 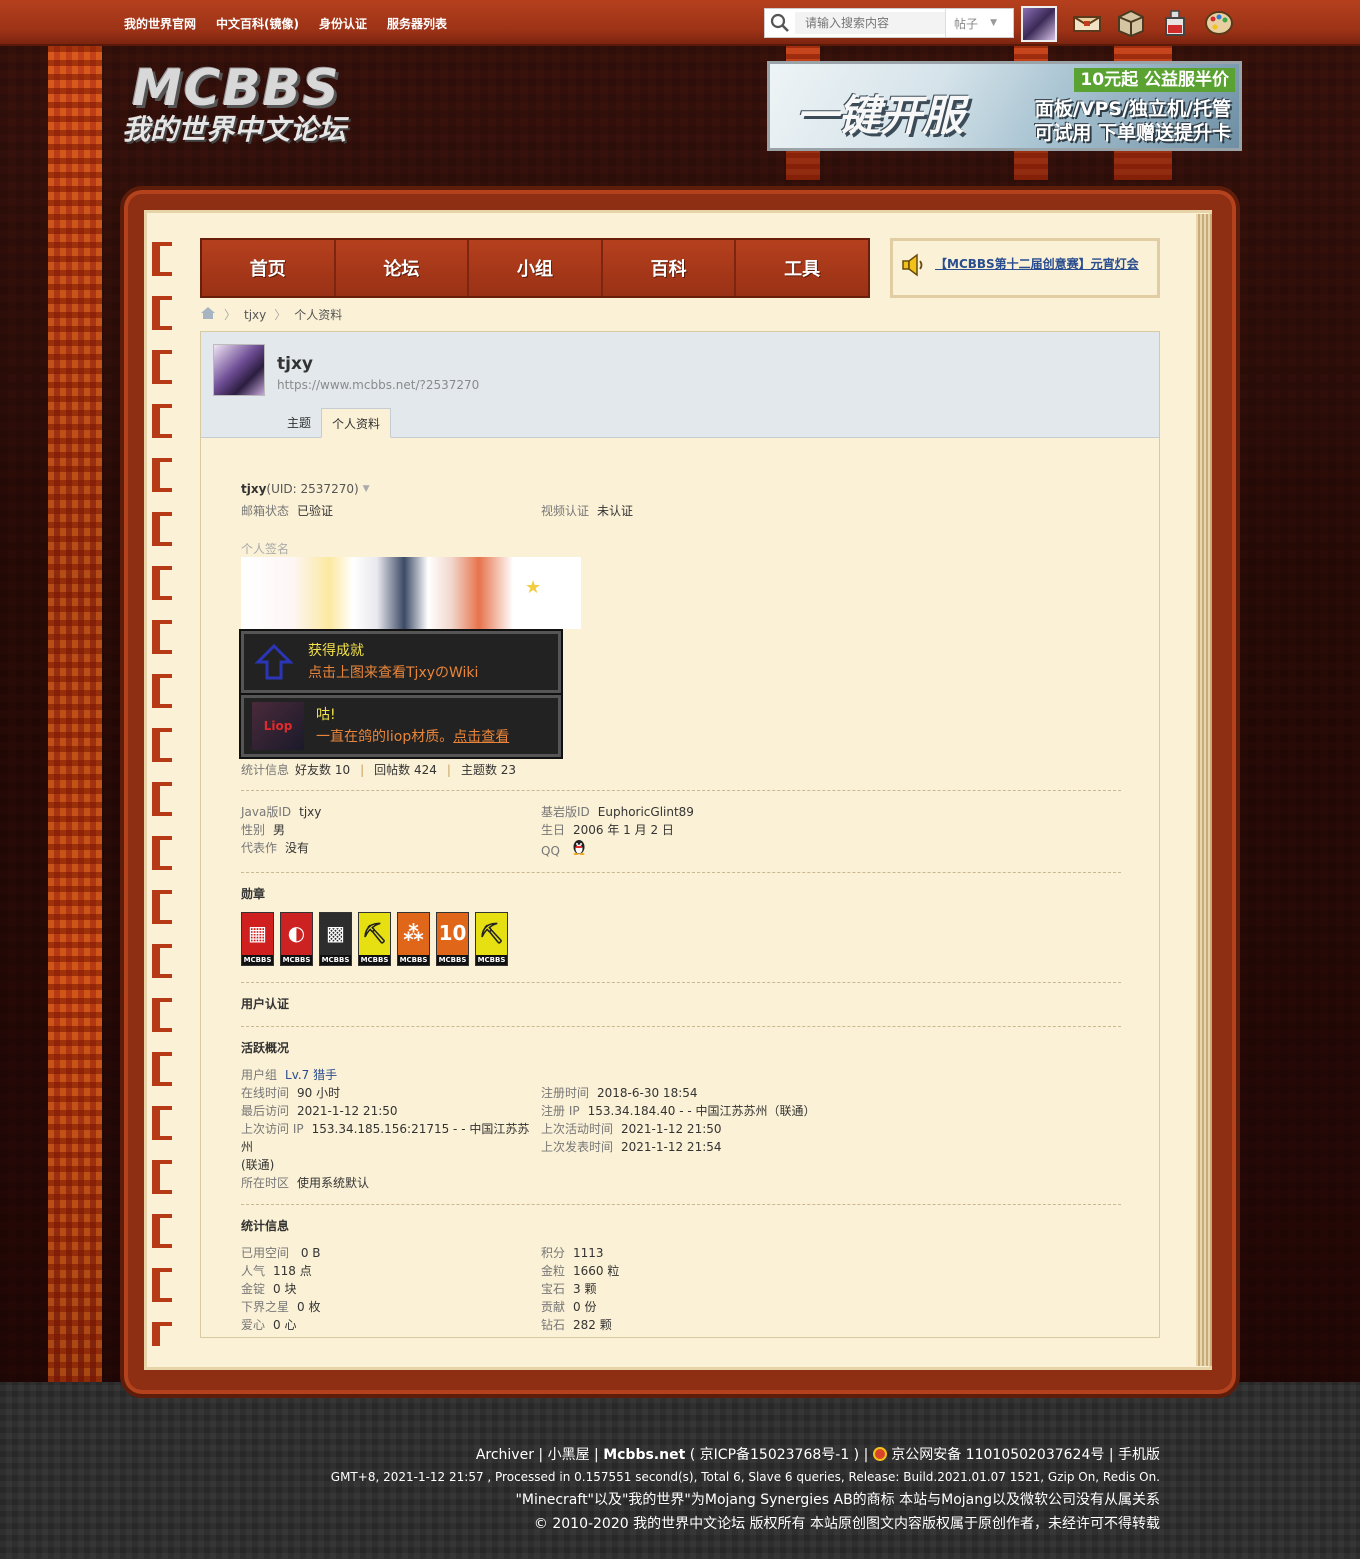 I want to click on footer-mobile: 手机版, so click(x=1139, y=1455).